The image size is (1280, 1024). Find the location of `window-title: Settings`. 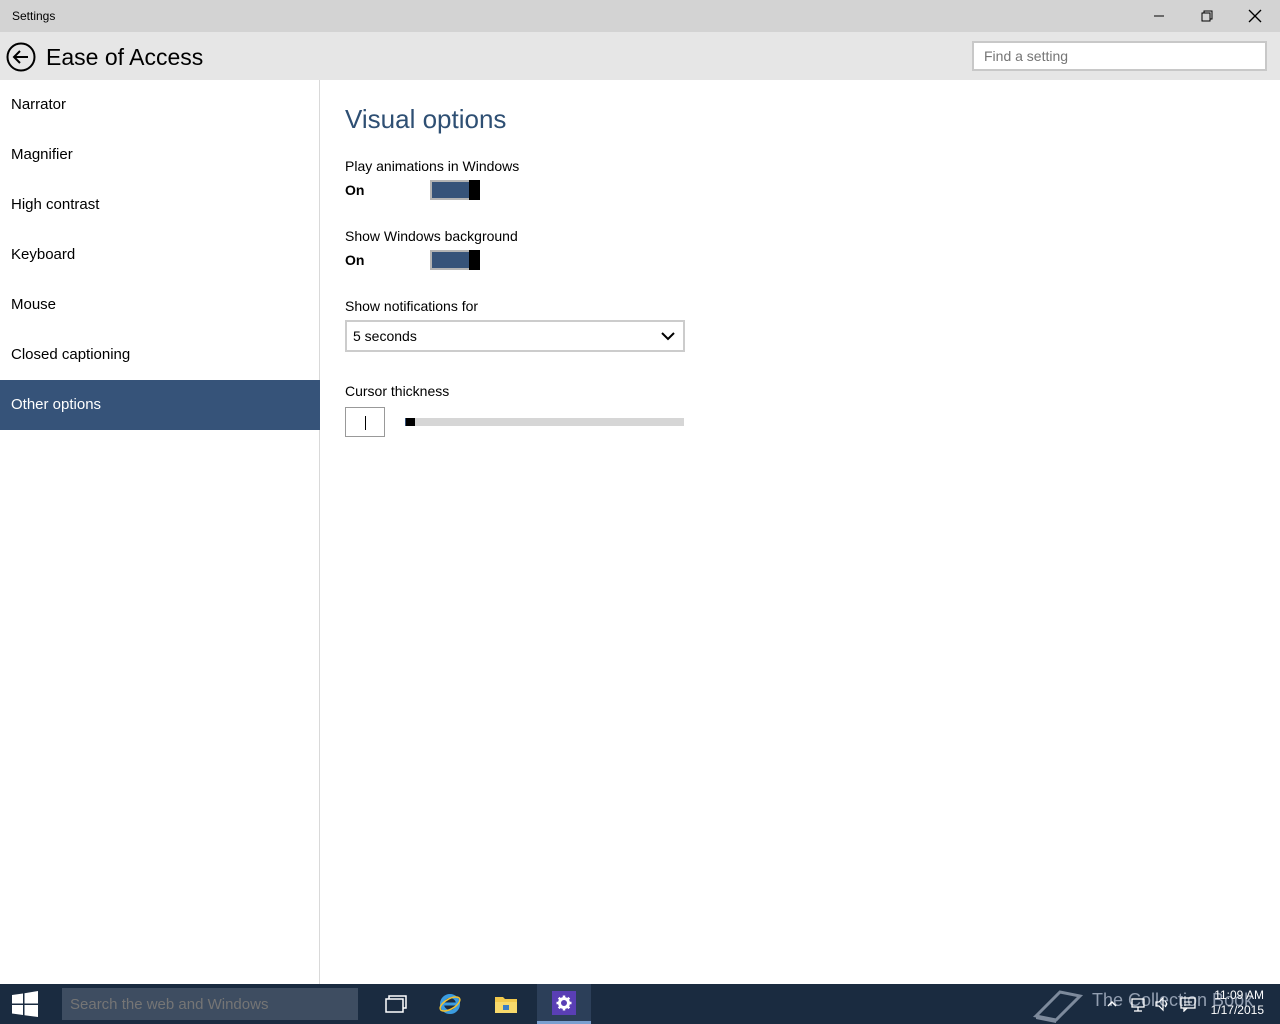

window-title: Settings is located at coordinates (34, 16).